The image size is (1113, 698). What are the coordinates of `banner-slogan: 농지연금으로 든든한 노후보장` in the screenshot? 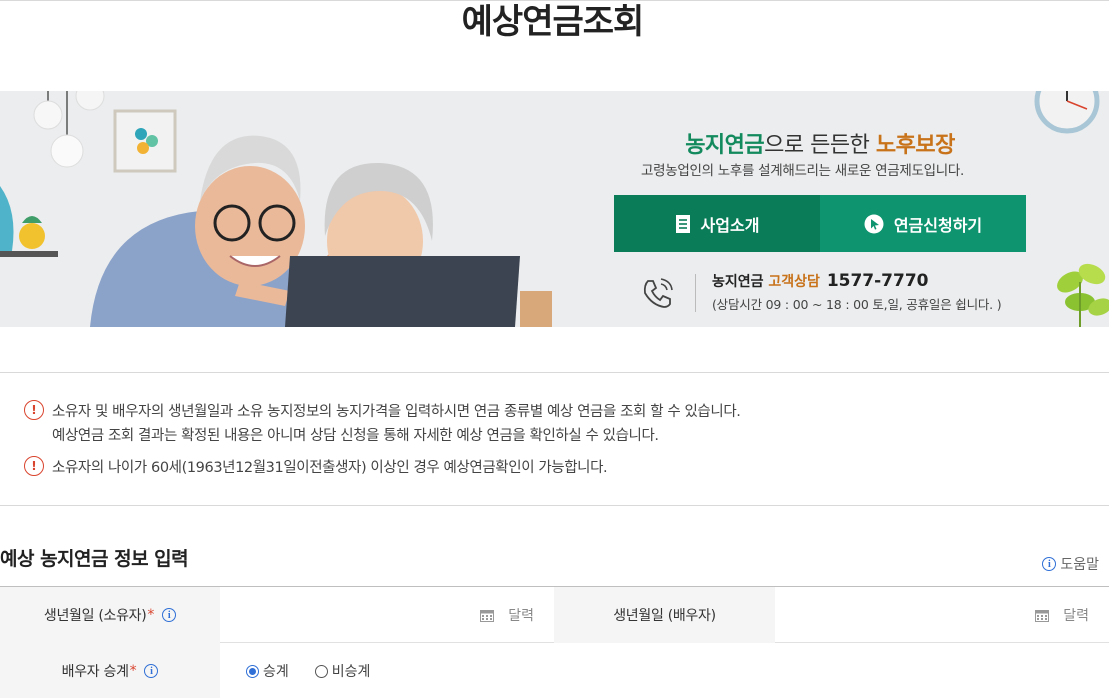 It's located at (820, 143).